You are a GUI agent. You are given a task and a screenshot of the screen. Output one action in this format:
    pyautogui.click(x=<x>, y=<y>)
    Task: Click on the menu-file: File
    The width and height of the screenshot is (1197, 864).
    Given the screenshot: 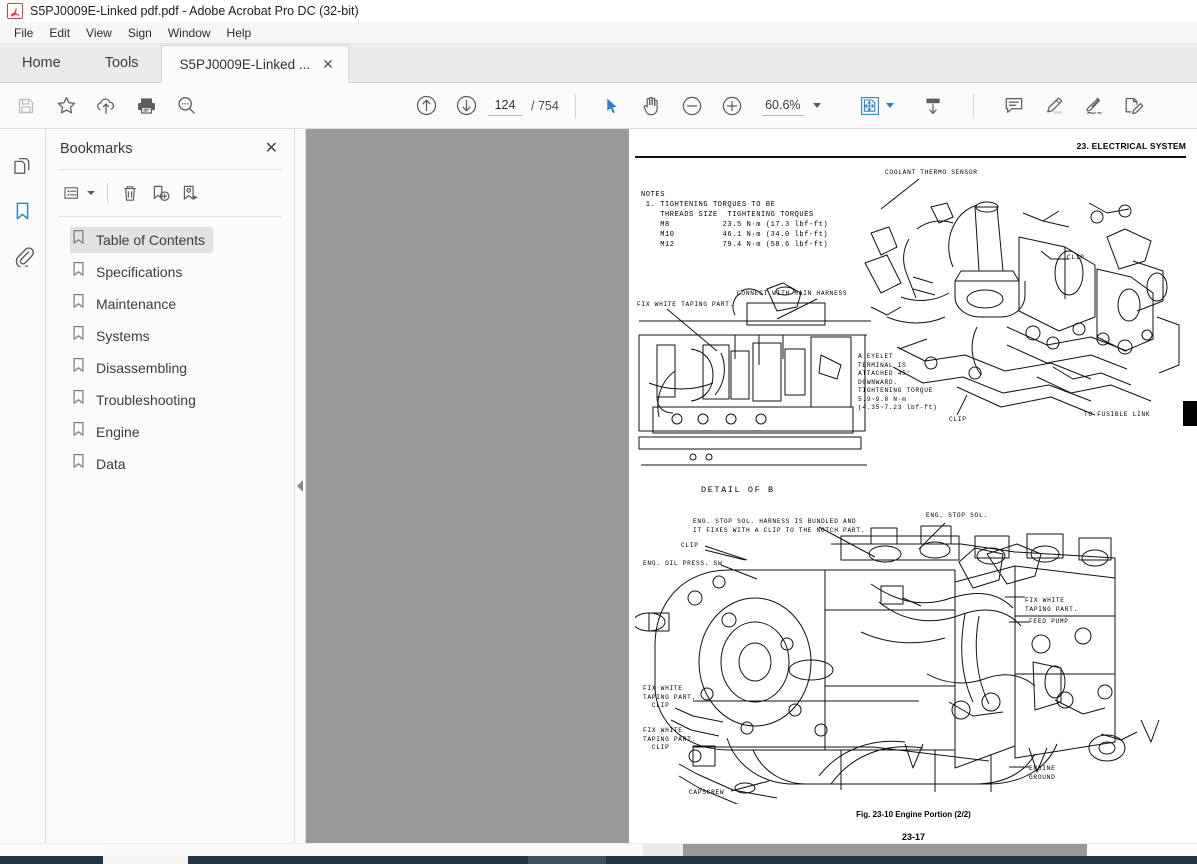 What is the action you would take?
    pyautogui.click(x=23, y=33)
    